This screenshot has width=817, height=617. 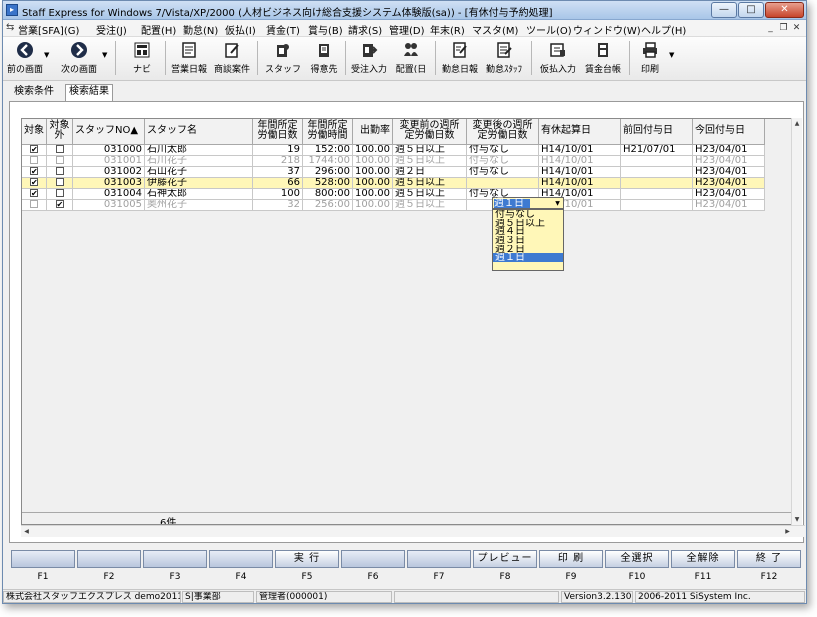 What do you see at coordinates (369, 58) in the screenshot?
I see `order-entry-button: 受注入力` at bounding box center [369, 58].